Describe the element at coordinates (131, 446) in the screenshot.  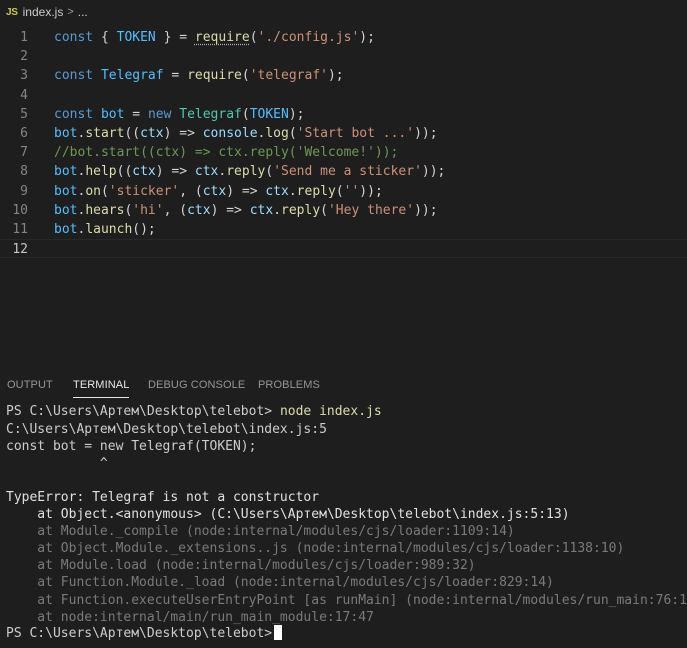
I see `terminal-line: const bot = new Telegraf(TOKEN);` at that location.